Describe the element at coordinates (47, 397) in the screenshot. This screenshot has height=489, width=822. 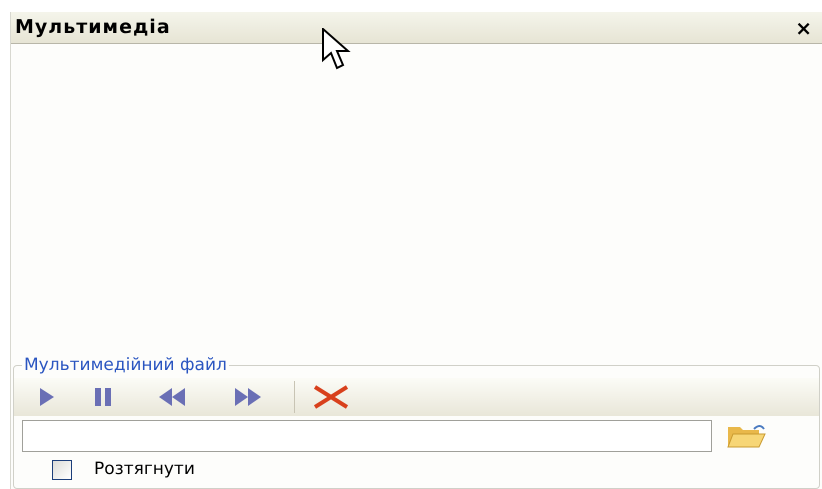
I see `play-icon` at that location.